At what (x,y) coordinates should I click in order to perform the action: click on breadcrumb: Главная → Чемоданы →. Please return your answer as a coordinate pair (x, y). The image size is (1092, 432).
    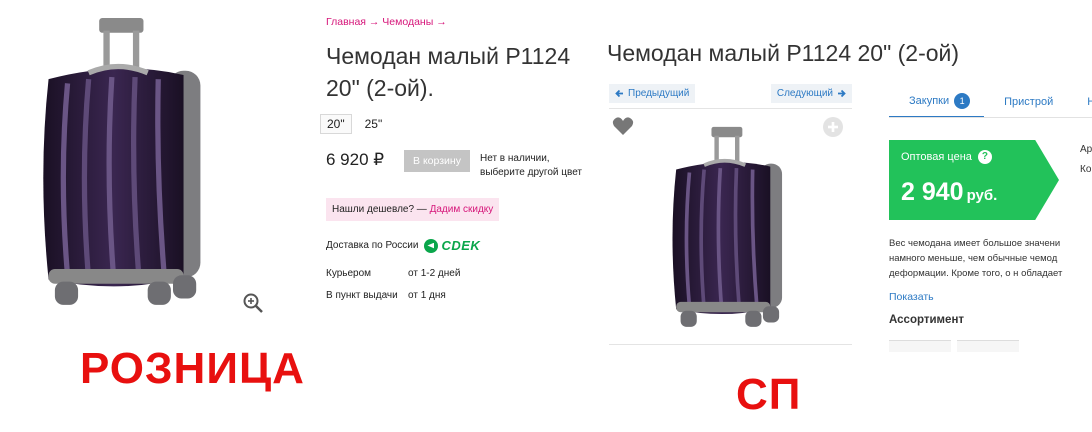
    Looking at the image, I should click on (386, 22).